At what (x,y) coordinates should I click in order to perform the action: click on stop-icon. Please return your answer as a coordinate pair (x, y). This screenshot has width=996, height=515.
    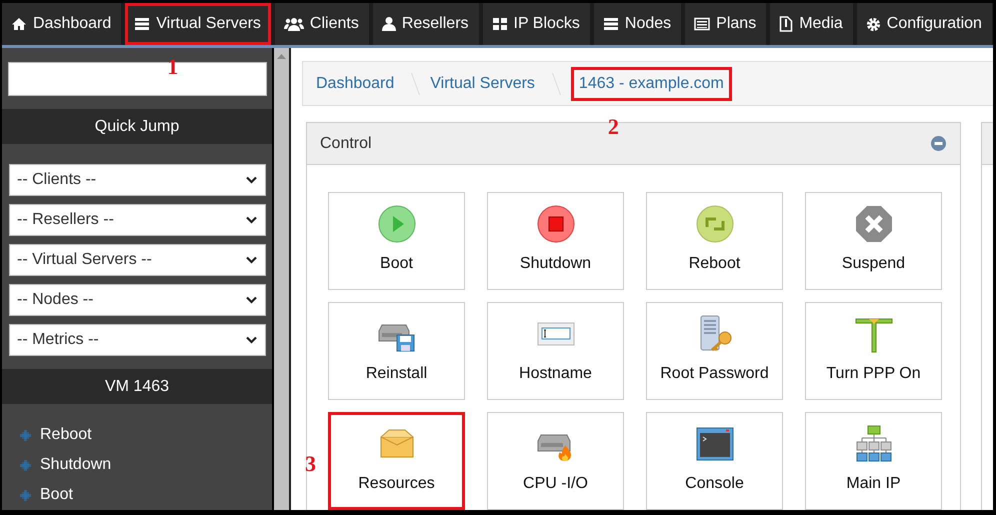
    Looking at the image, I should click on (555, 224).